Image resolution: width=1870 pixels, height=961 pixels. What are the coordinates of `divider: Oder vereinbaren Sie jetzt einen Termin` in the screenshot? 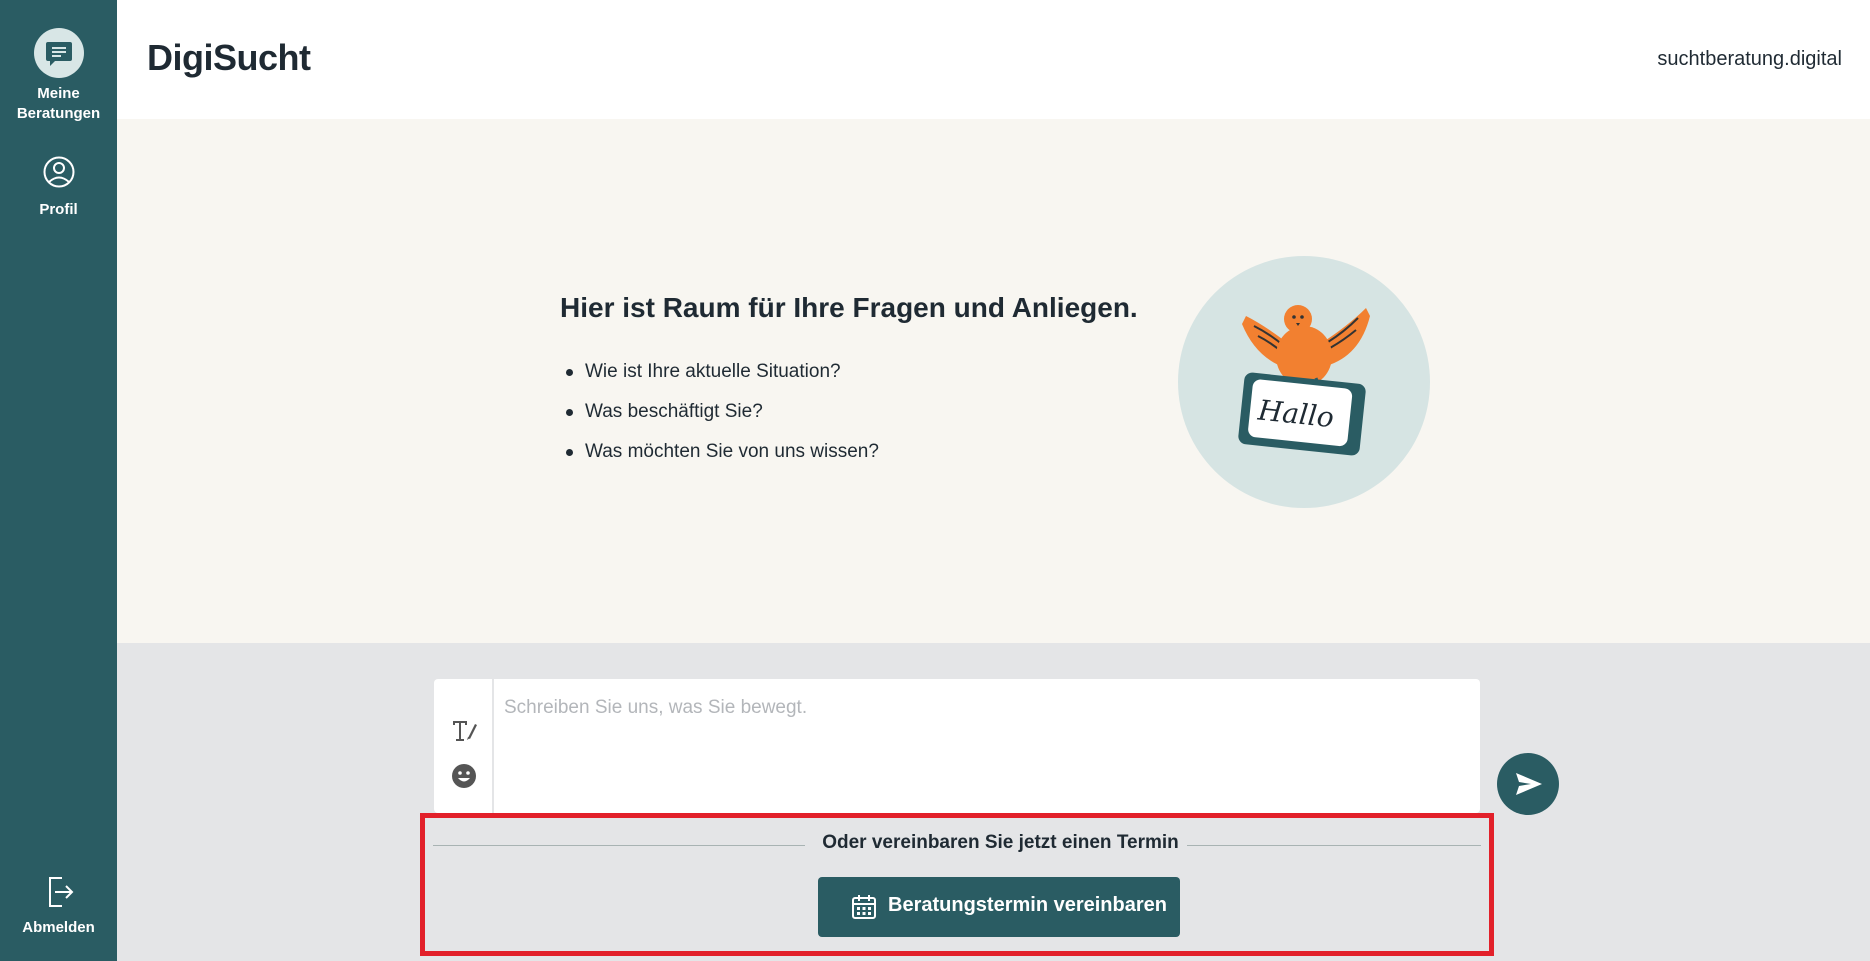 It's located at (957, 846).